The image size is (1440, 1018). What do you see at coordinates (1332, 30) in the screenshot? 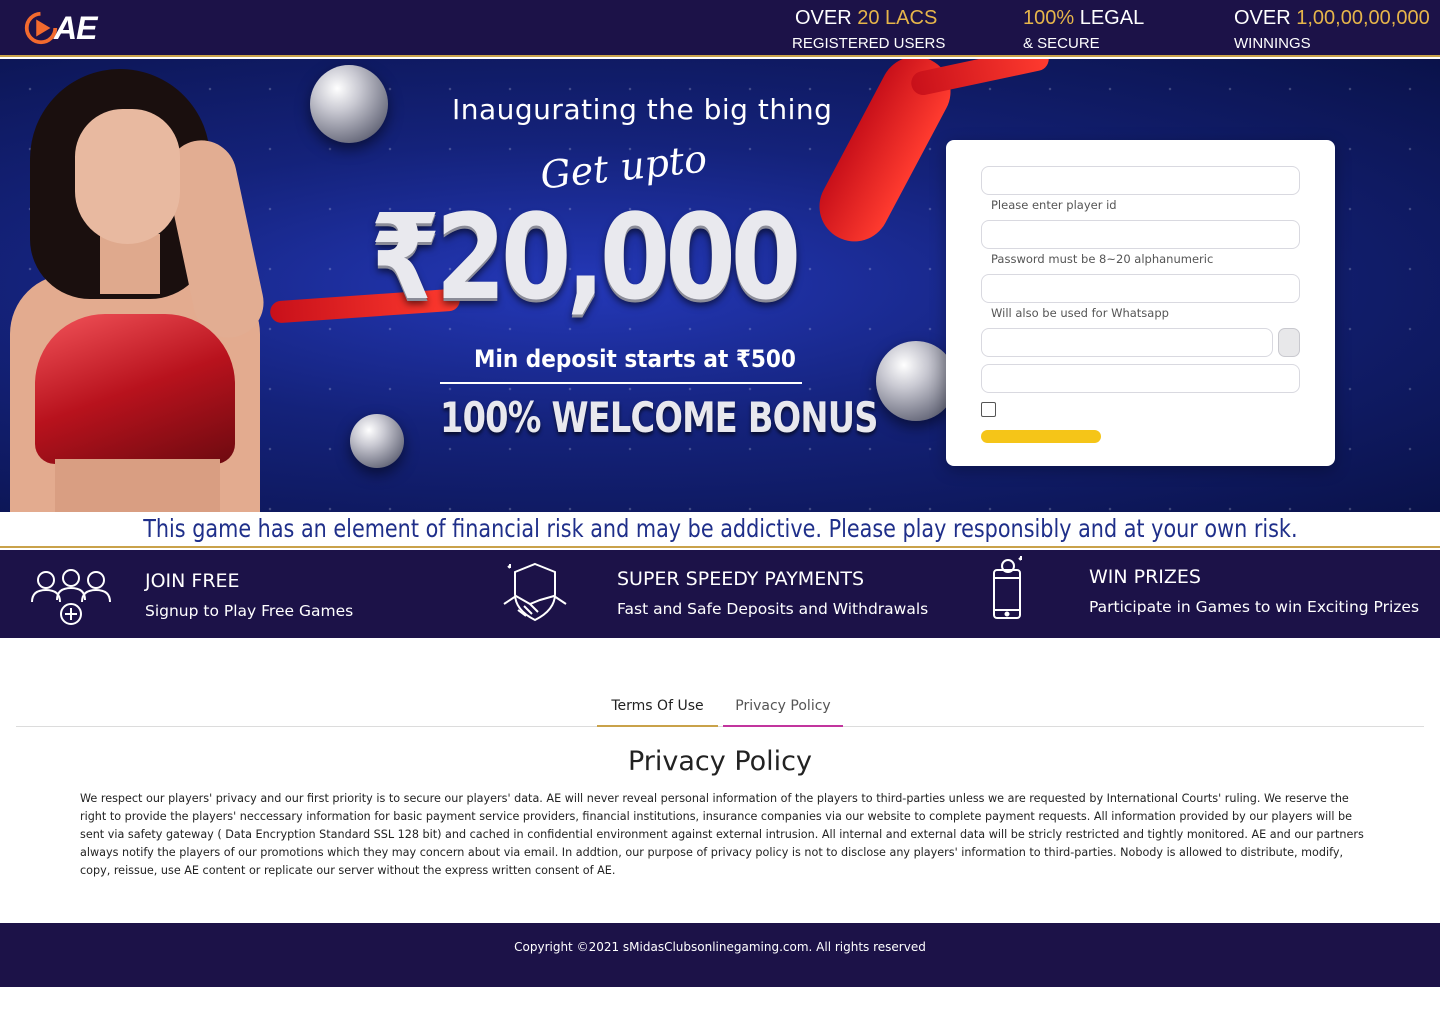
I see `stat-winnings: OVER 1,00,00,00,000 WINNINGS` at bounding box center [1332, 30].